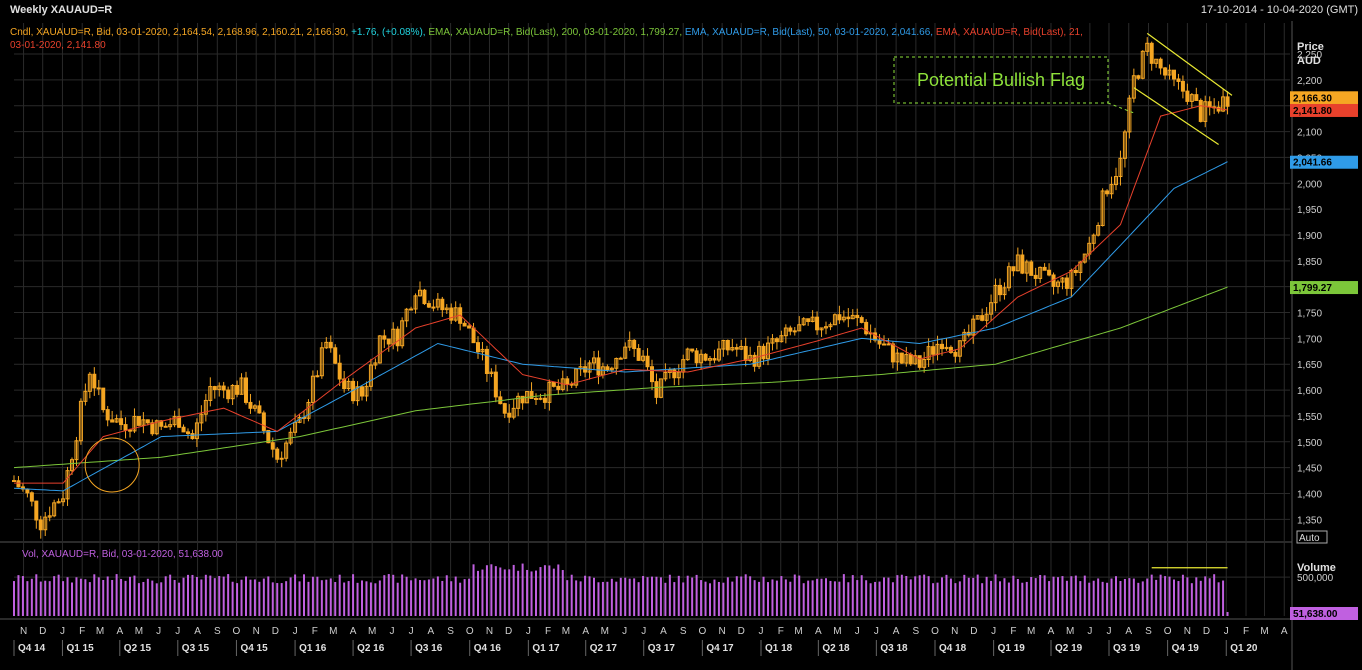 This screenshot has width=1362, height=670. I want to click on quarter-label: Q3 18, so click(894, 648).